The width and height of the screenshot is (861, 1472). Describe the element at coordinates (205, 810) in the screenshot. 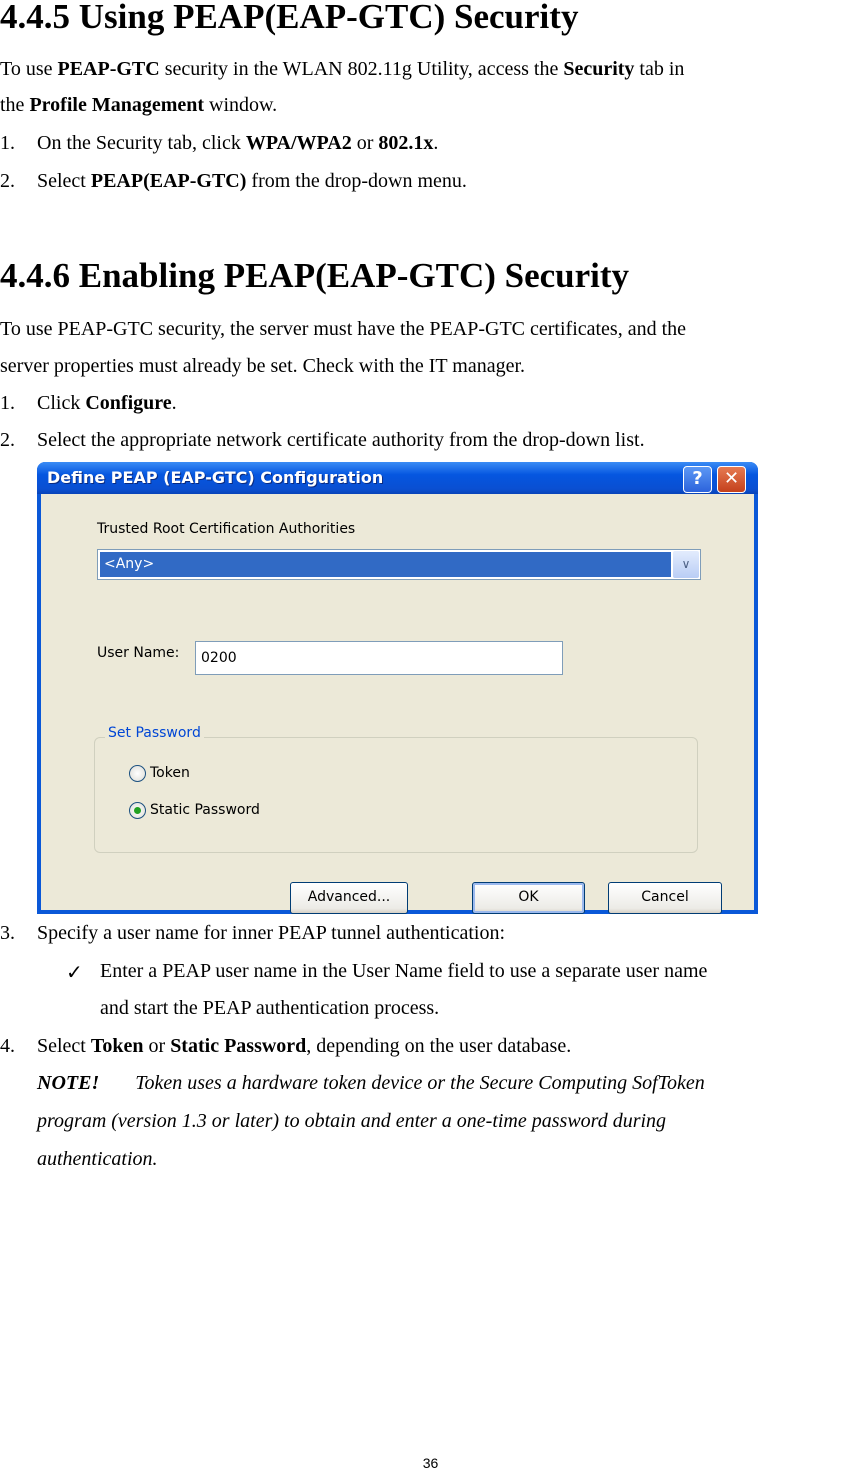

I see `static-password-radio-label: Static Password` at that location.